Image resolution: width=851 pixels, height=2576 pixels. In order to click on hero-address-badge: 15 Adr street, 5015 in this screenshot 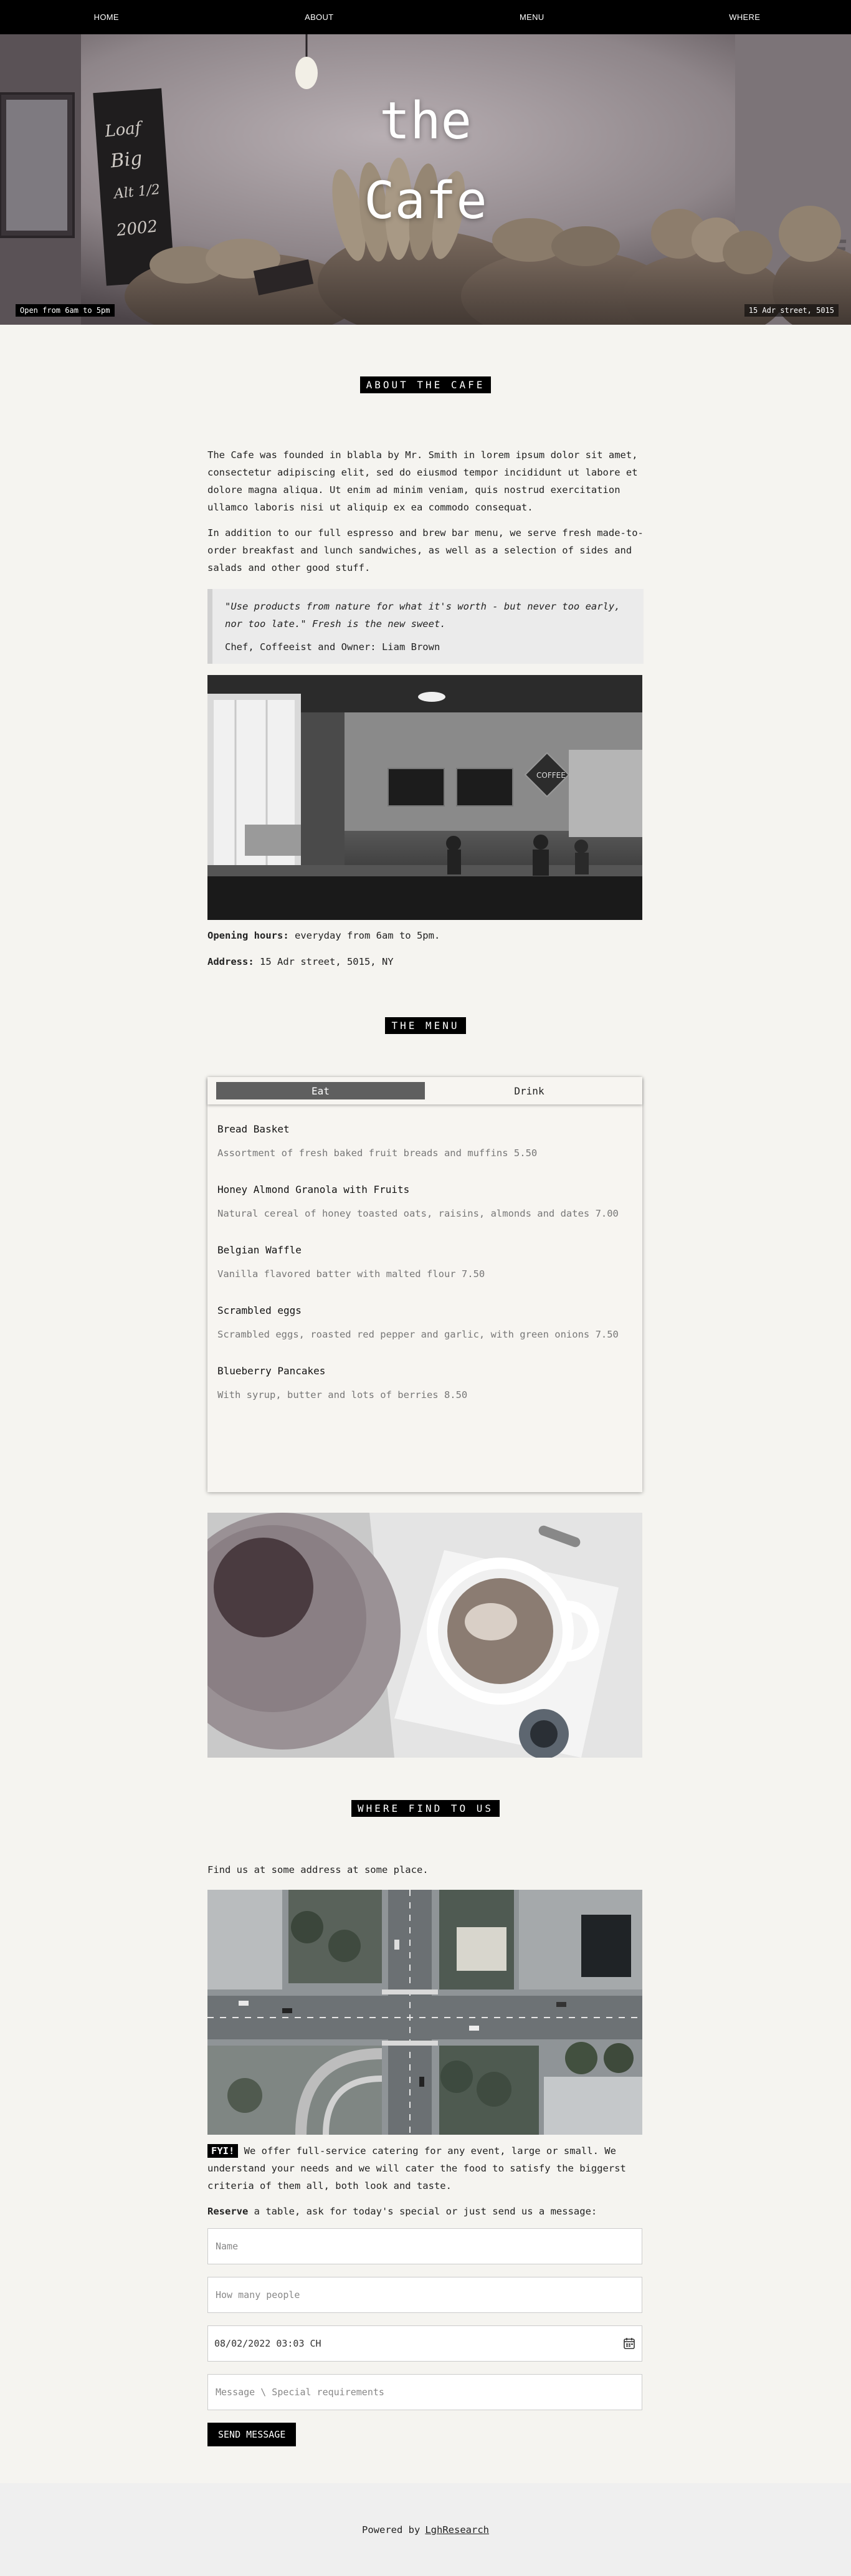, I will do `click(792, 311)`.